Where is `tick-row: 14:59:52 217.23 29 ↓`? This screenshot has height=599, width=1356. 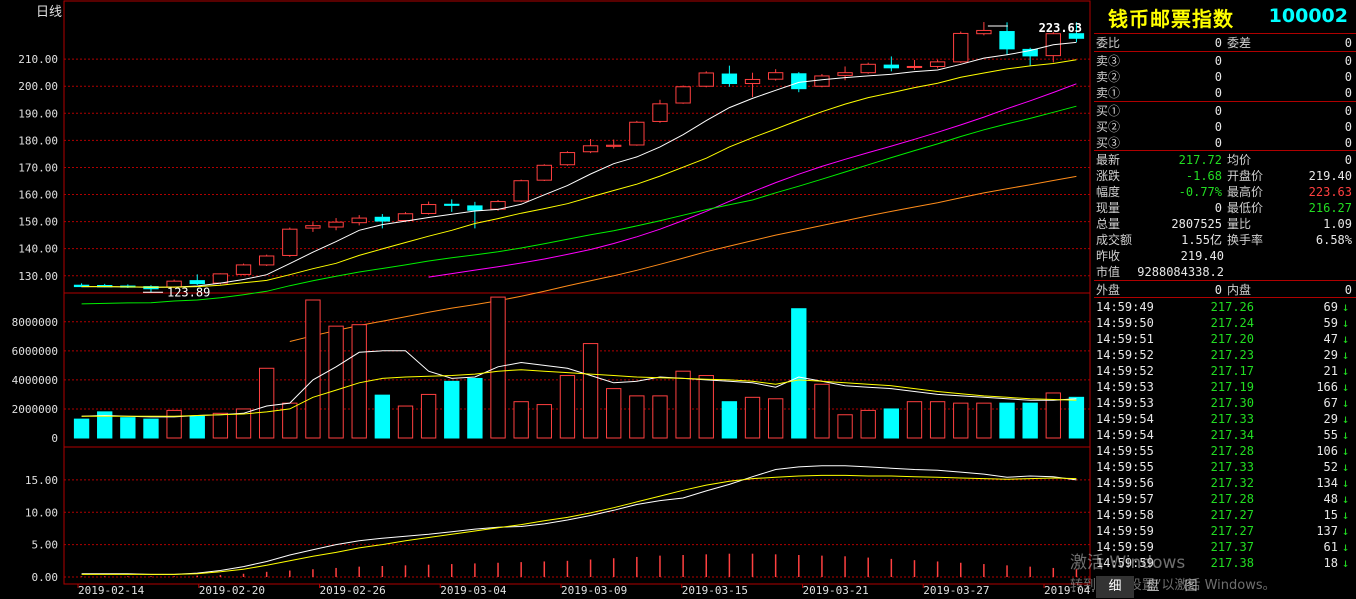
tick-row: 14:59:52 217.23 29 ↓ is located at coordinates (1225, 355).